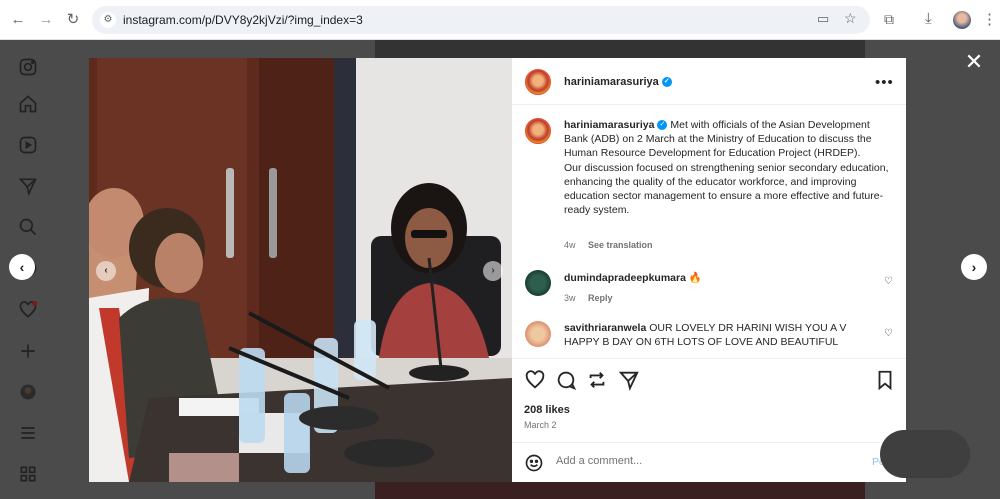  Describe the element at coordinates (928, 18) in the screenshot. I see `download-icon: ⤓` at that location.